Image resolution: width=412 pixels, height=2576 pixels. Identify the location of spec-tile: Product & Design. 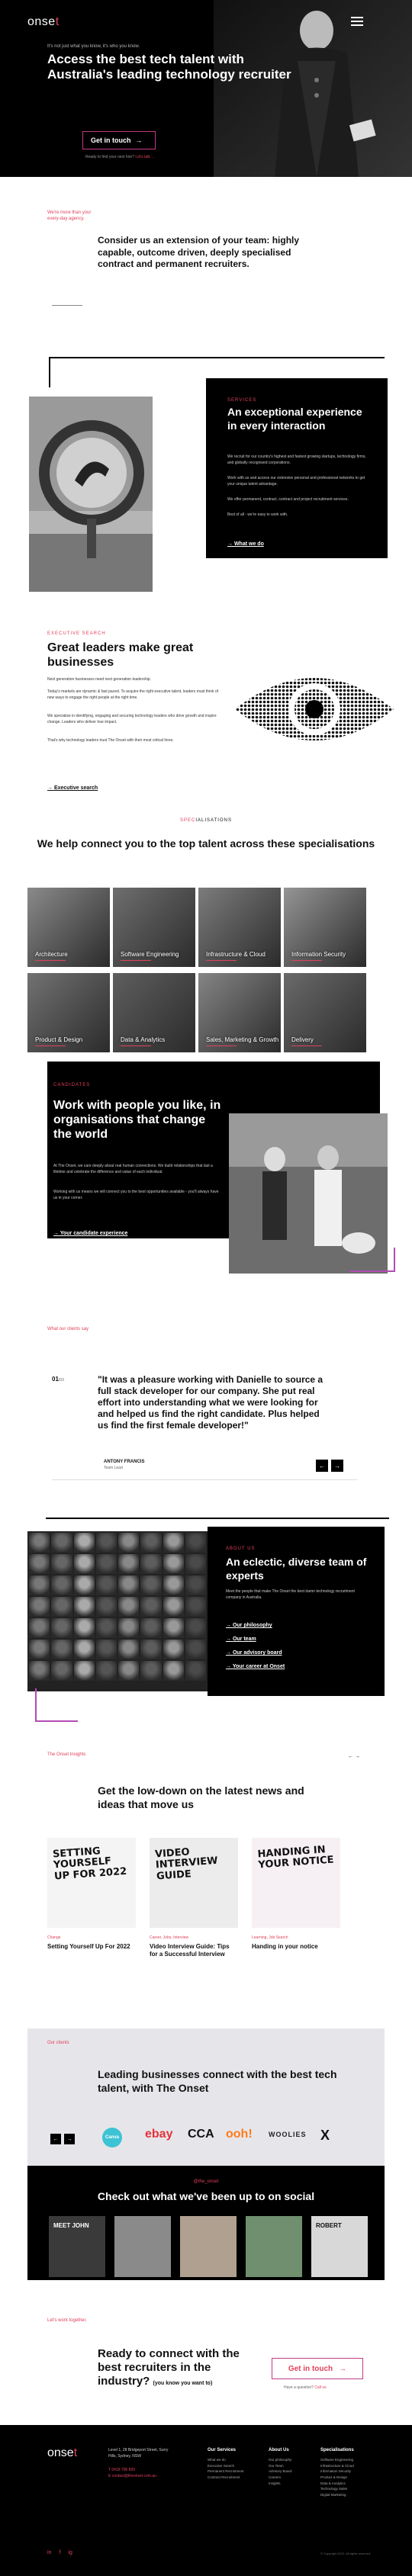
(69, 1012).